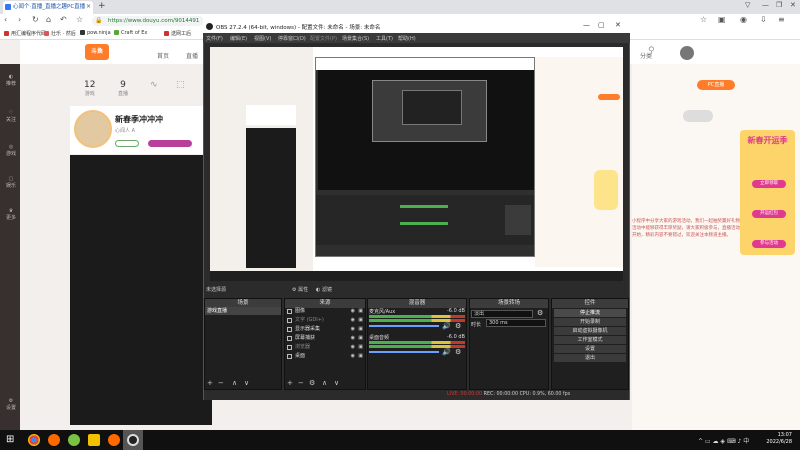 Image resolution: width=800 pixels, height=450 pixels. What do you see at coordinates (130, 33) in the screenshot?
I see `bookmark-item: Craft of Ex` at bounding box center [130, 33].